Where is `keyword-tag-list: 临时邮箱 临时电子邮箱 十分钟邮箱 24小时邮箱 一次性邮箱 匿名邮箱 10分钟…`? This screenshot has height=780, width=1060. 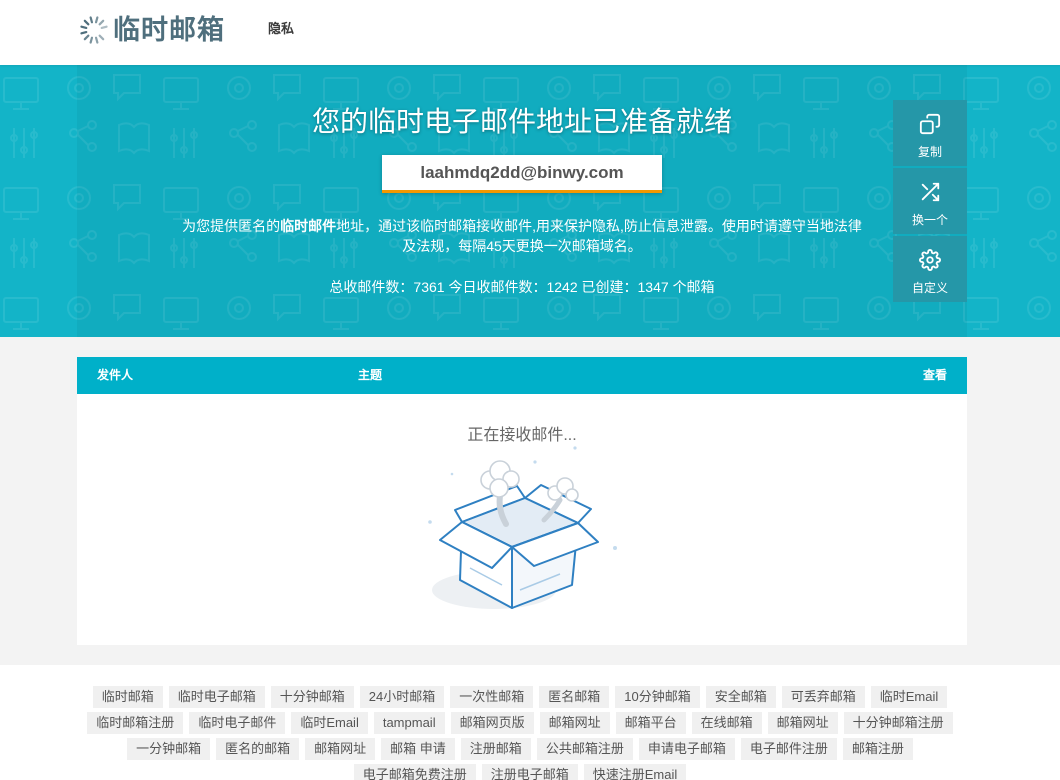
keyword-tag-list: 临时邮箱 临时电子邮箱 十分钟邮箱 24小时邮箱 一次性邮箱 匿名邮箱 10分钟… is located at coordinates (520, 733).